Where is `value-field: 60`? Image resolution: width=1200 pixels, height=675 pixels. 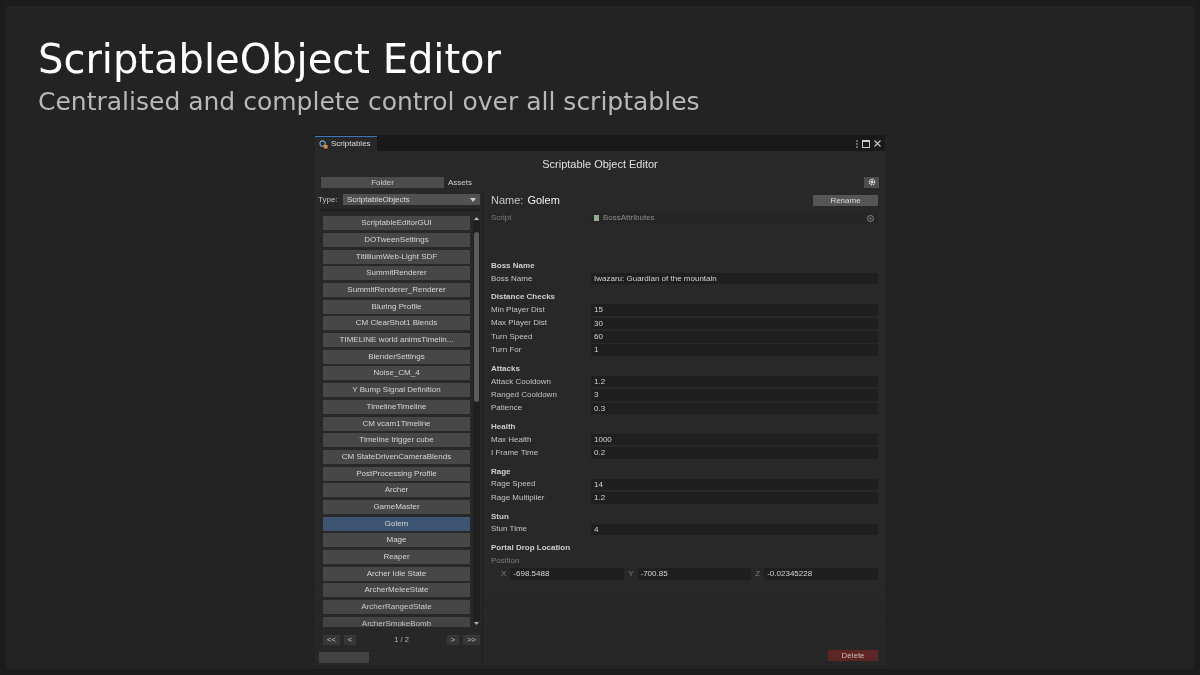 value-field: 60 is located at coordinates (734, 337).